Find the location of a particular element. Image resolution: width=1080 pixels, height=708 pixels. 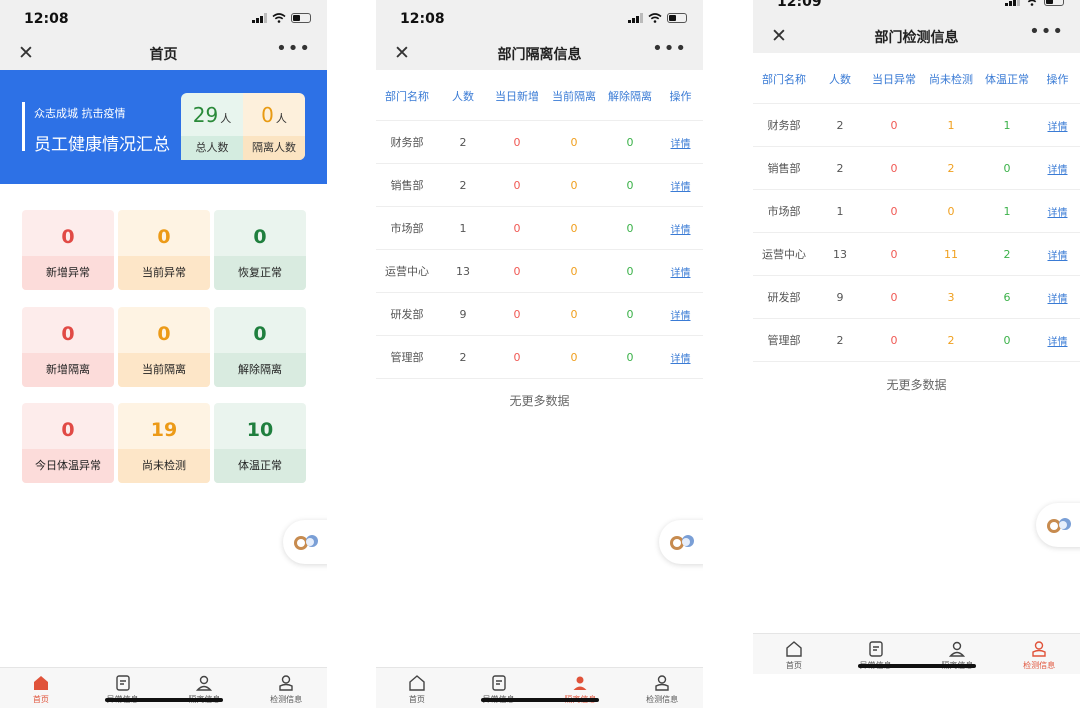

table-header: 部门名称 人数 当日新增 当前隔离 解除隔离 操作 is located at coordinates (539, 96).